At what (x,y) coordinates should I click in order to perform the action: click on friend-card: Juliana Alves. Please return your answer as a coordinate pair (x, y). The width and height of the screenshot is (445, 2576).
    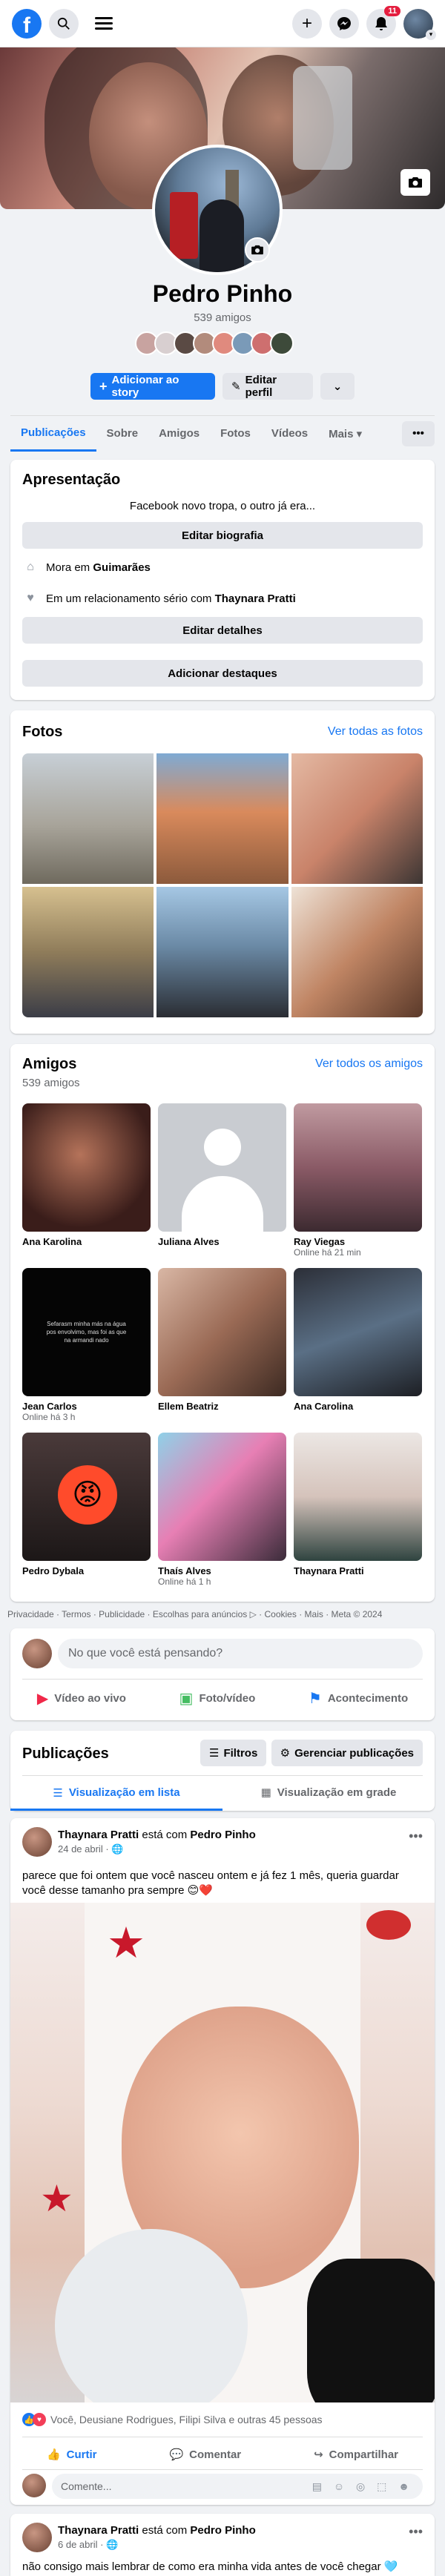
    Looking at the image, I should click on (222, 1180).